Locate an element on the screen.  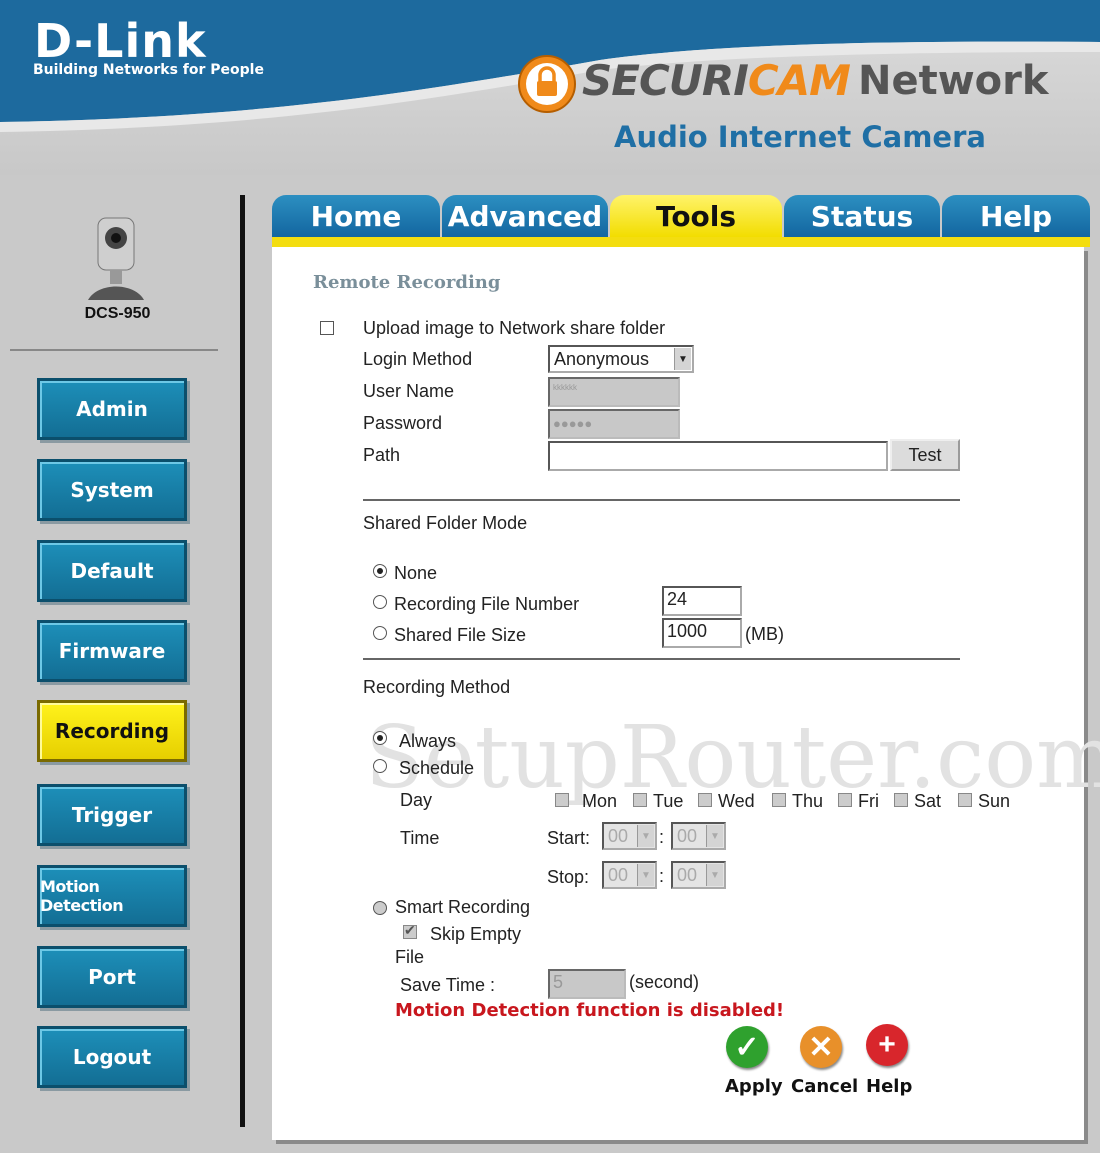
tab-tools: Tools is located at coordinates (696, 216).